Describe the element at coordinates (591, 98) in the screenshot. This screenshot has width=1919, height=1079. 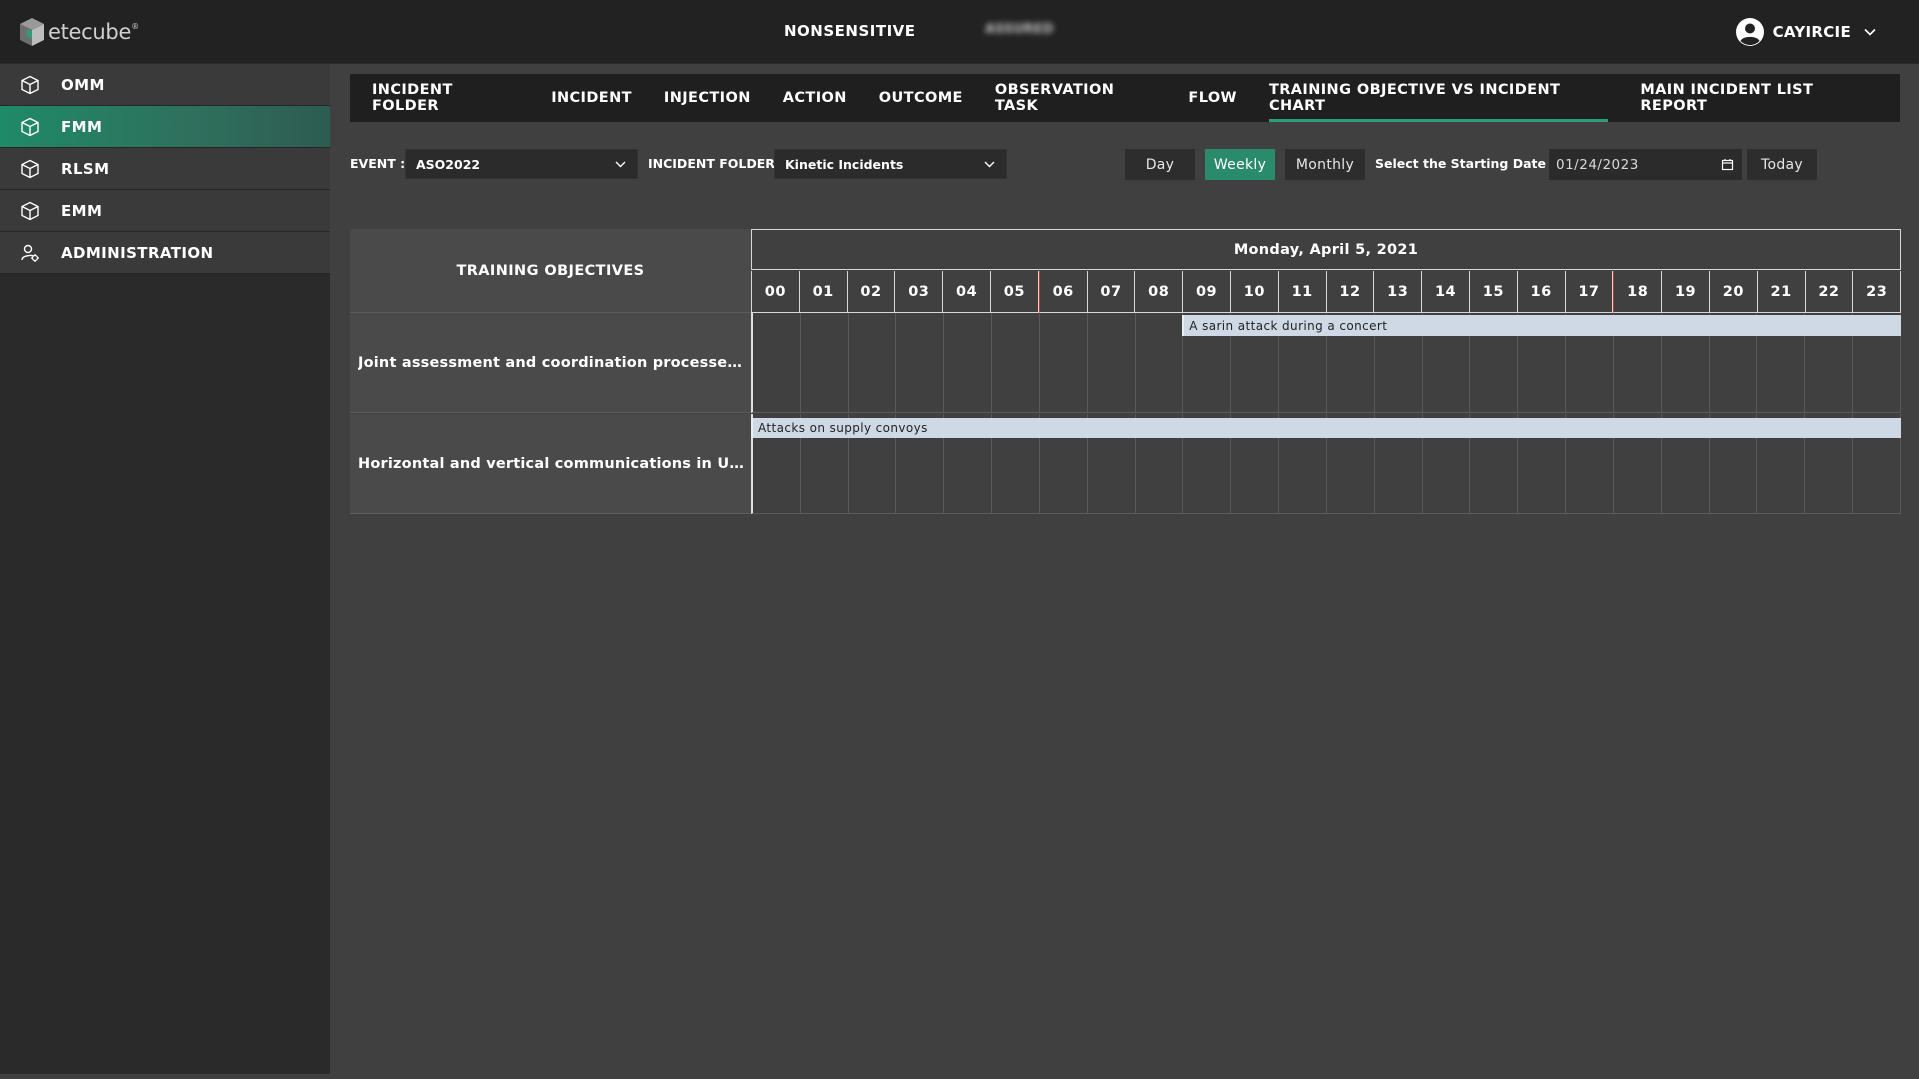
I see `tab-incident: INCIDENT` at that location.